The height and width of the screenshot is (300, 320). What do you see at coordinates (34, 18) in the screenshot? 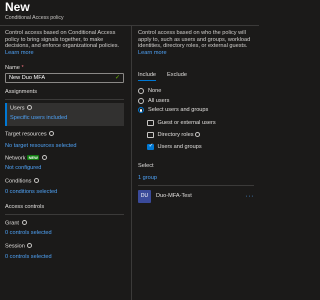
I see `page-subtitle: Conditional Access policy` at bounding box center [34, 18].